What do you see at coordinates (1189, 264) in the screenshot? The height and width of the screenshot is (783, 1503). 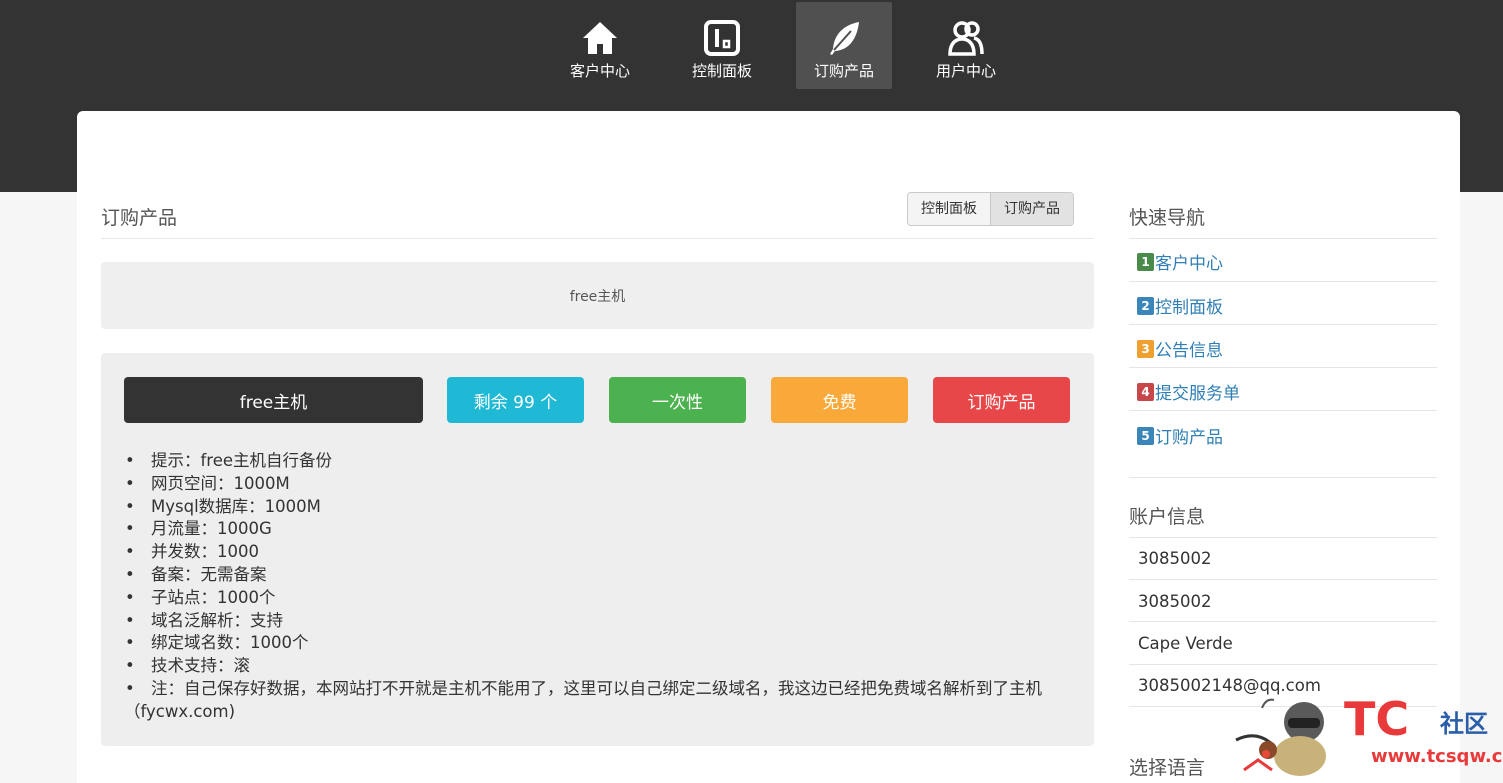 I see `quick-nav-label: 客户中心` at bounding box center [1189, 264].